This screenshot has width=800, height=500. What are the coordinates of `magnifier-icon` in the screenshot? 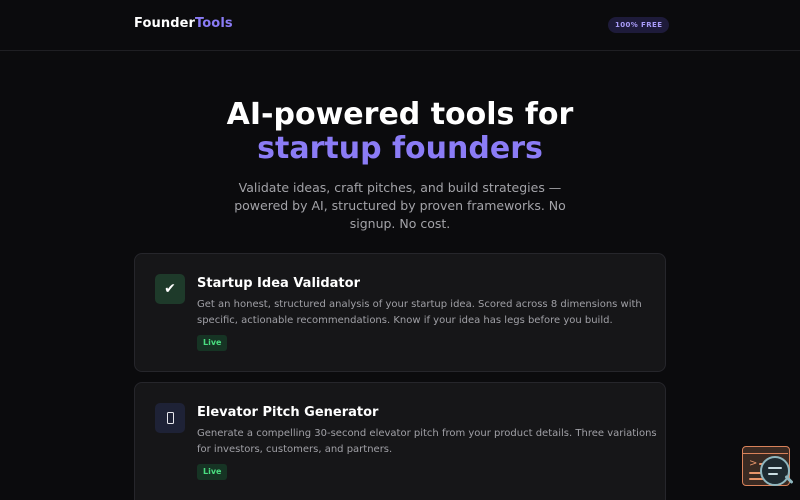 It's located at (775, 471).